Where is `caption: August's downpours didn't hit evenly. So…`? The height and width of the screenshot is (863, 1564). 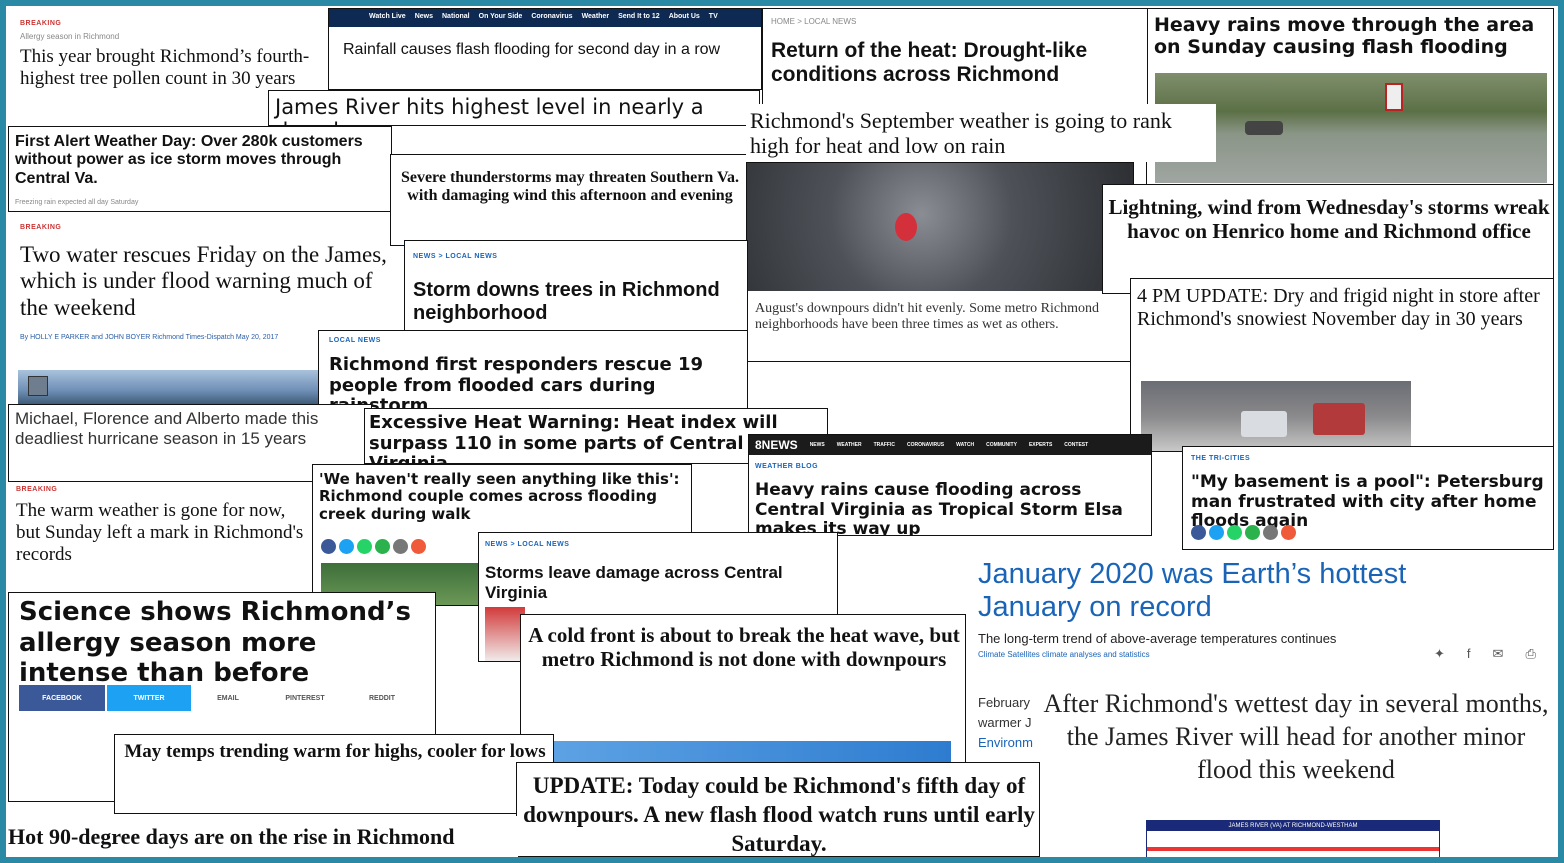 caption: August's downpours didn't hit evenly. So… is located at coordinates (927, 317).